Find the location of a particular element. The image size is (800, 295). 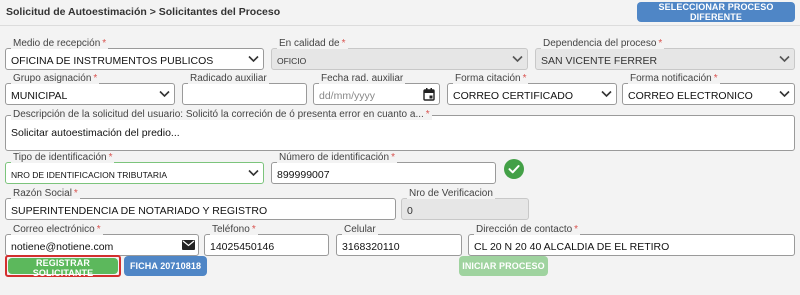

fecha-rad-auxiliar-label: Fecha rad. auxiliar is located at coordinates (362, 78).